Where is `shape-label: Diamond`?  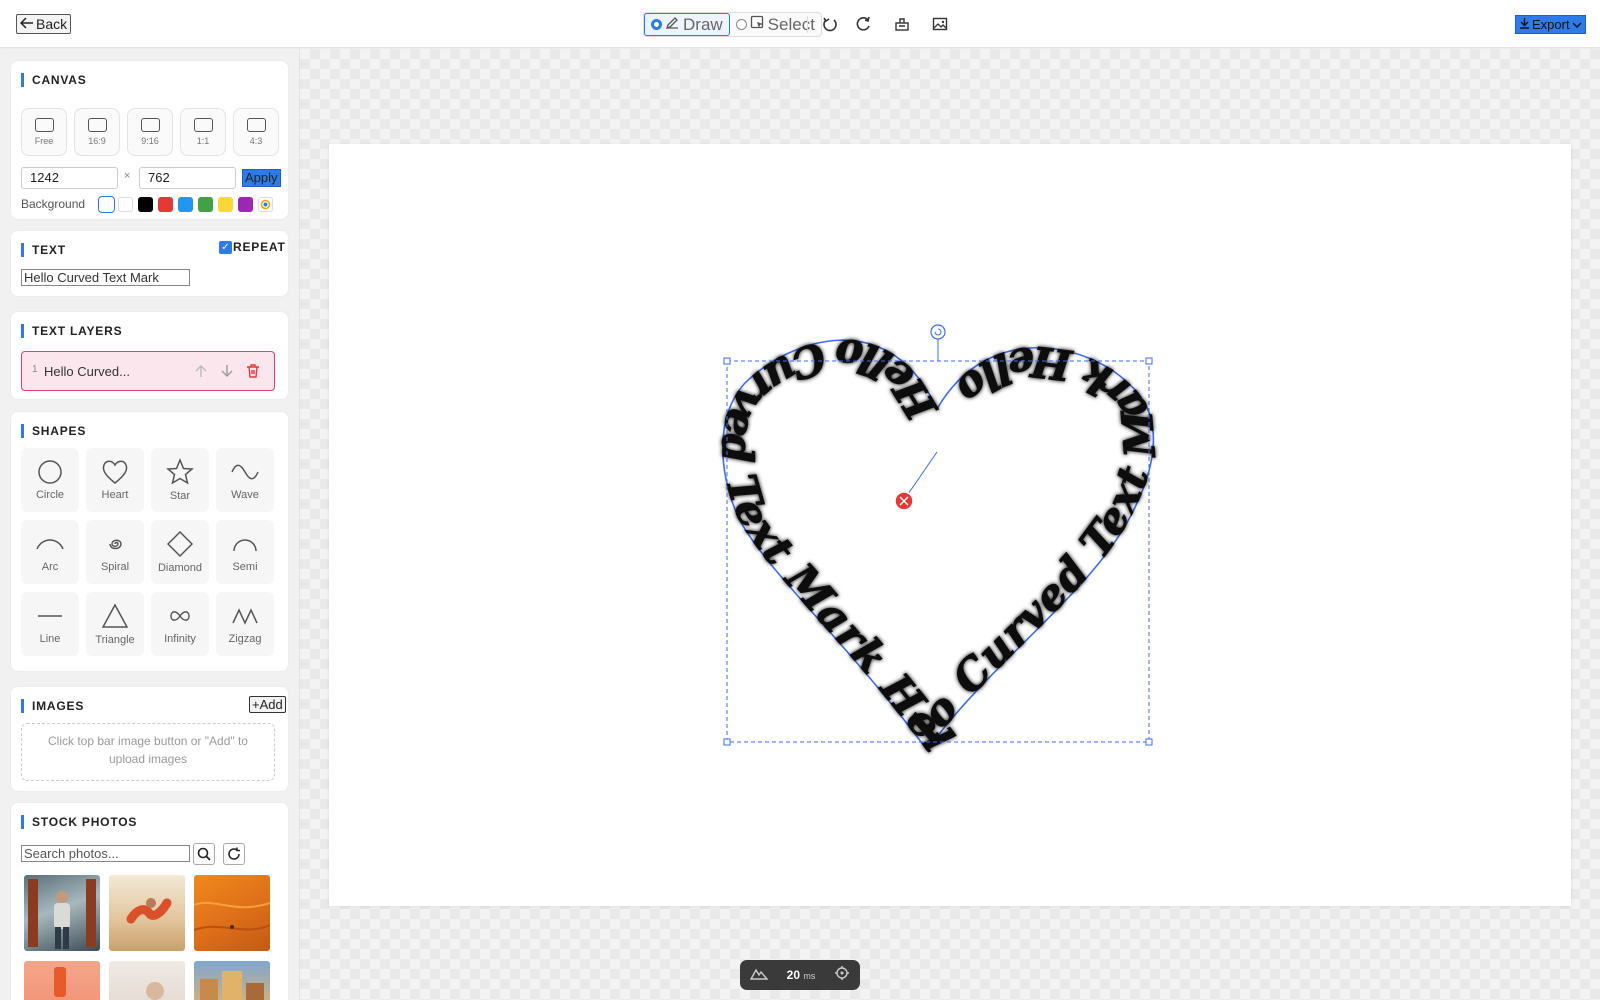 shape-label: Diamond is located at coordinates (180, 568).